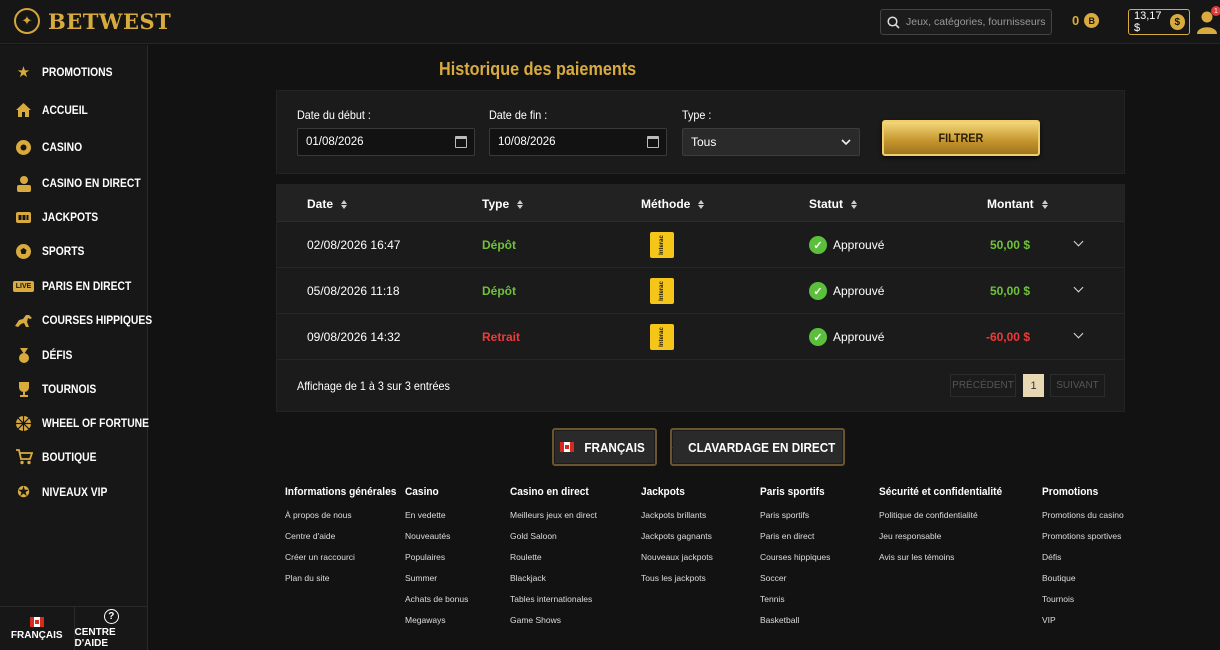 This screenshot has width=1220, height=650. What do you see at coordinates (345, 578) in the screenshot?
I see `footer-link: Plan du site` at bounding box center [345, 578].